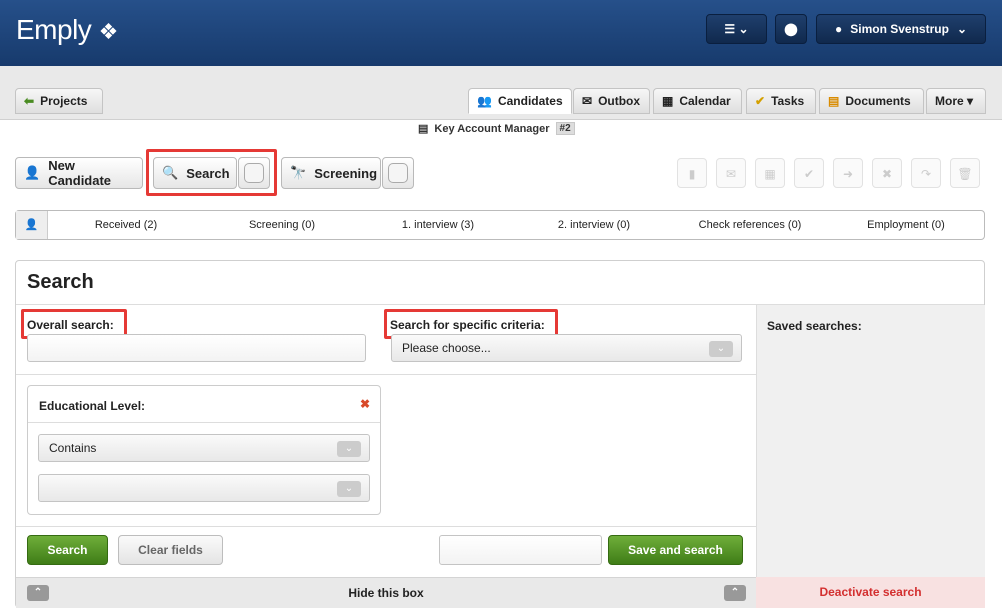 Image resolution: width=1002 pixels, height=614 pixels. What do you see at coordinates (791, 29) in the screenshot?
I see `notifications-button: ⬤` at bounding box center [791, 29].